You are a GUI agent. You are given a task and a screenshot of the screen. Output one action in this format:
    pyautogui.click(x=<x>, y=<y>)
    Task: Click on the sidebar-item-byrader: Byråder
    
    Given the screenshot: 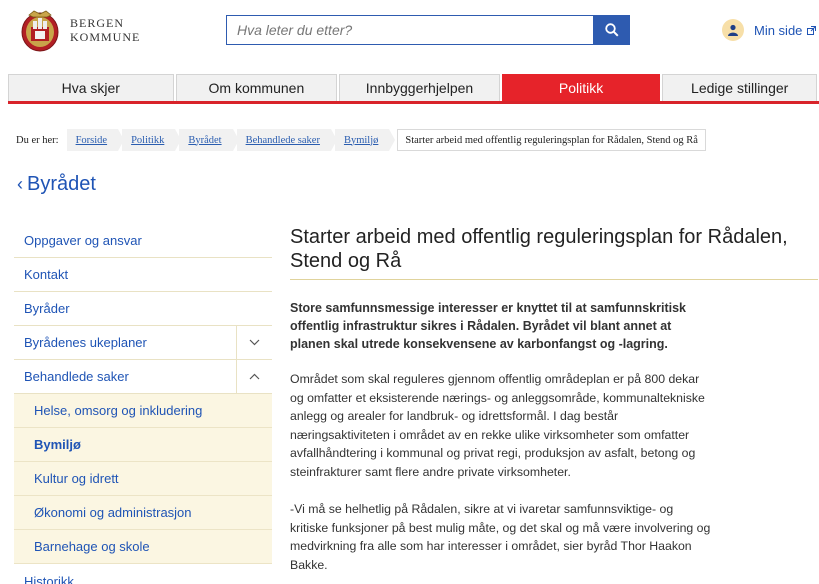 What is the action you would take?
    pyautogui.click(x=143, y=309)
    